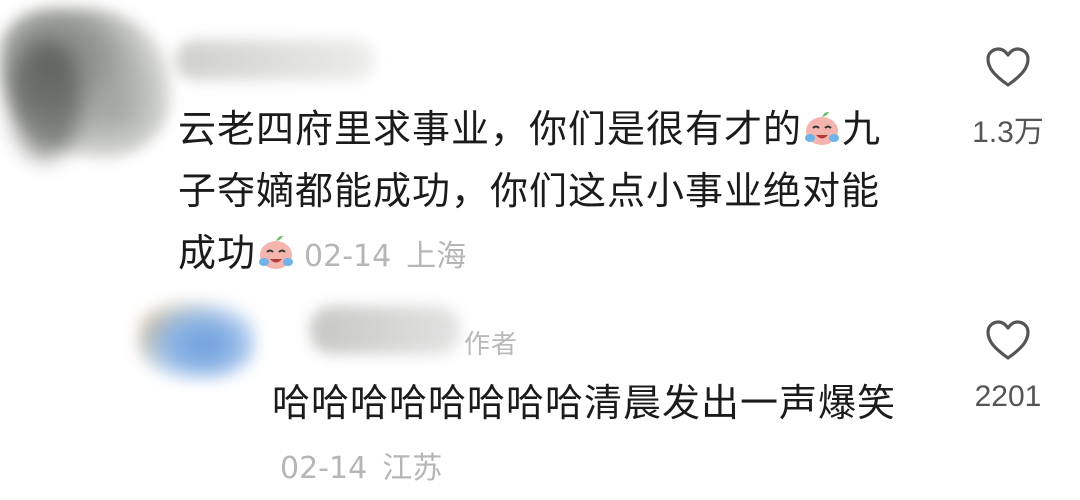 Image resolution: width=1080 pixels, height=500 pixels. What do you see at coordinates (1008, 396) in the screenshot?
I see `like-count: 2201` at bounding box center [1008, 396].